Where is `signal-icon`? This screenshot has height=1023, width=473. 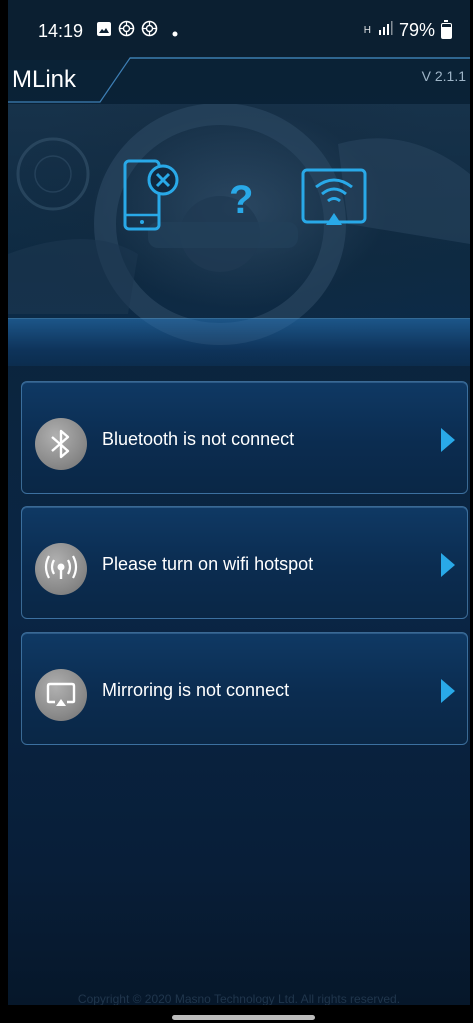 signal-icon is located at coordinates (385, 30).